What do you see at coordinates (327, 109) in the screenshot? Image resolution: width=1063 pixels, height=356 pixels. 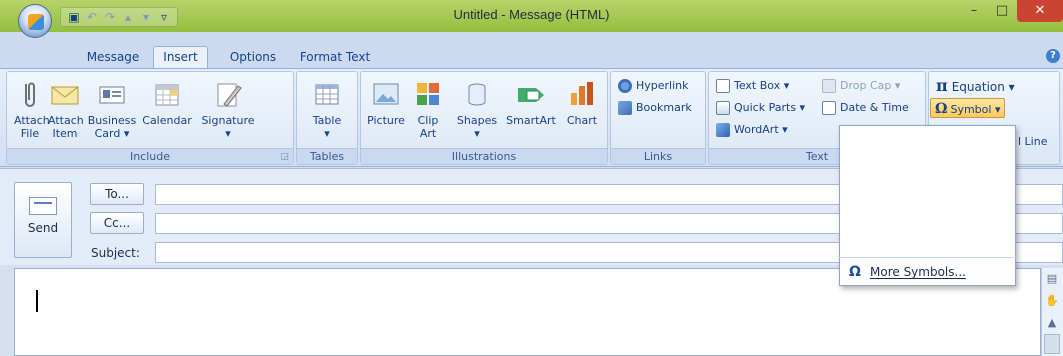 I see `table-button: Table ▾` at bounding box center [327, 109].